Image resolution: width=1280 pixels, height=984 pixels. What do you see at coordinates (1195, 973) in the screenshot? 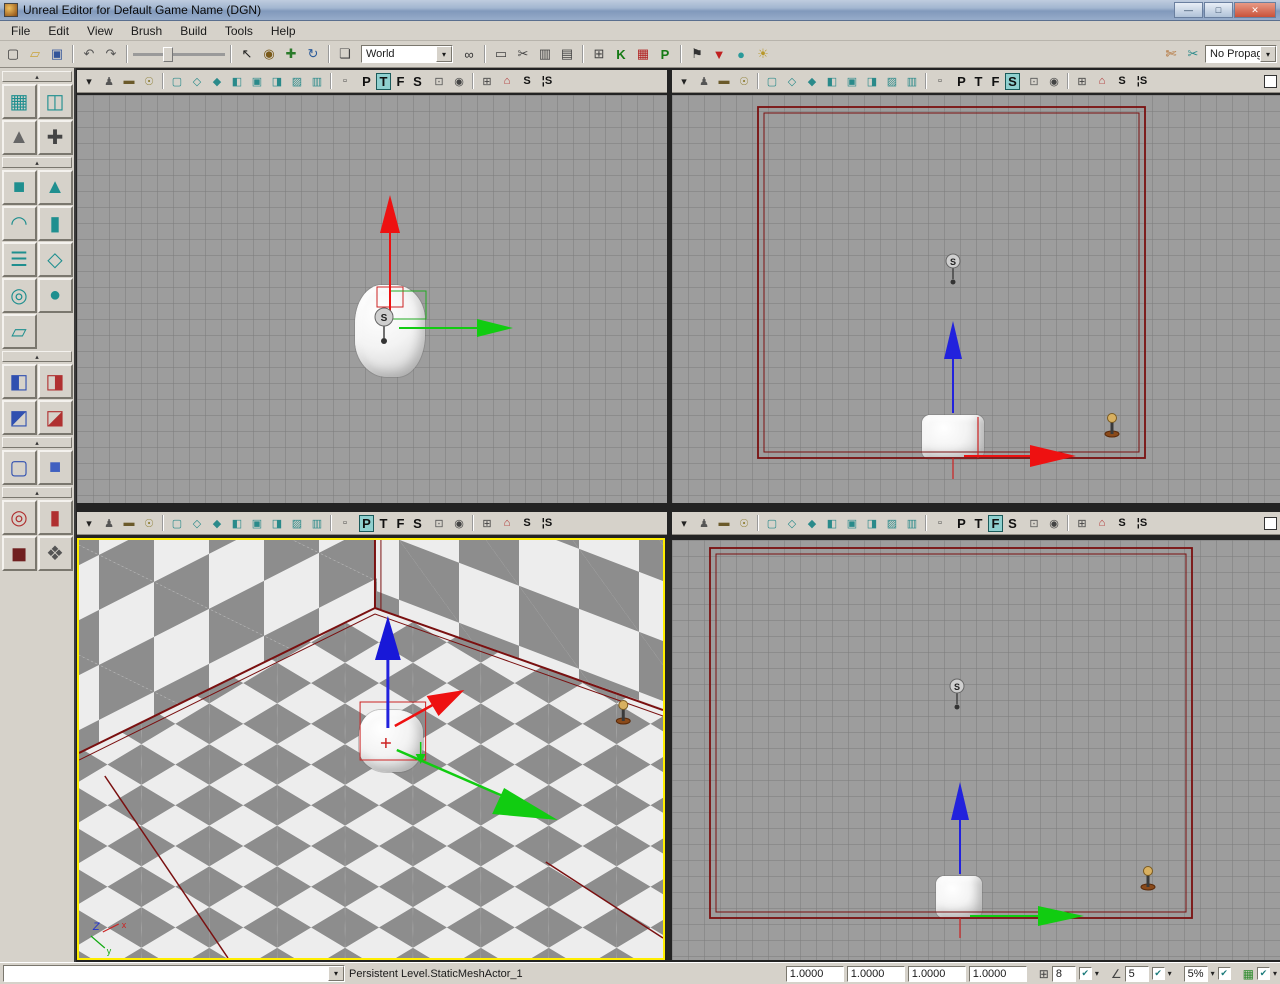
I see `scale-grid-field: 5%` at bounding box center [1195, 973].